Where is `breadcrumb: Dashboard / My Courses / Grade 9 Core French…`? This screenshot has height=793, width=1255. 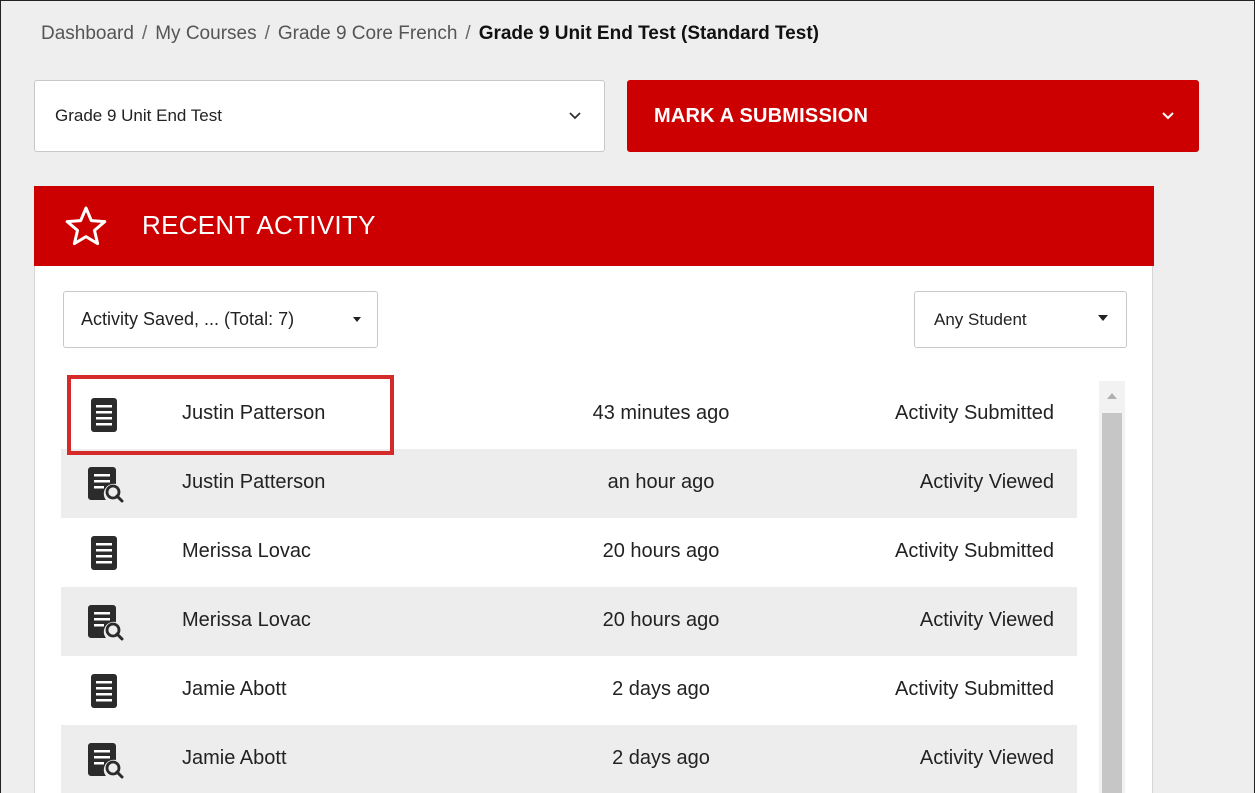
breadcrumb: Dashboard / My Courses / Grade 9 Core French… is located at coordinates (430, 34).